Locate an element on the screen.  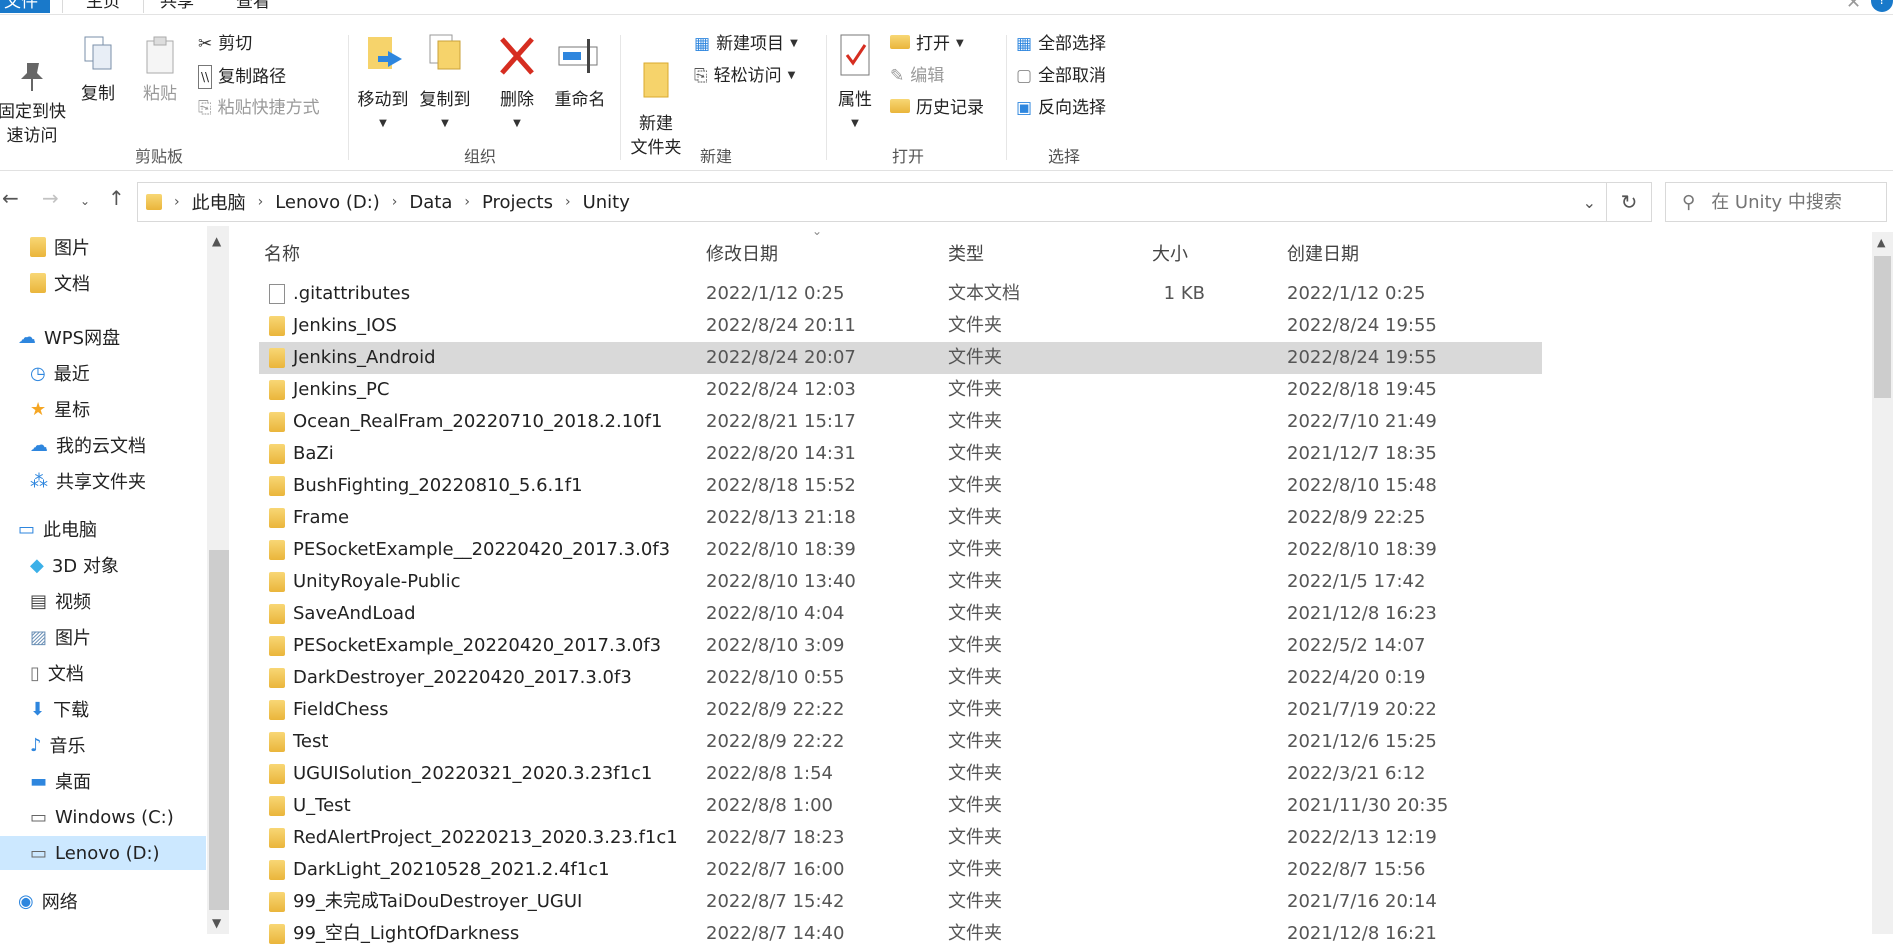
forward-arrow-icon: → is located at coordinates (50, 198).